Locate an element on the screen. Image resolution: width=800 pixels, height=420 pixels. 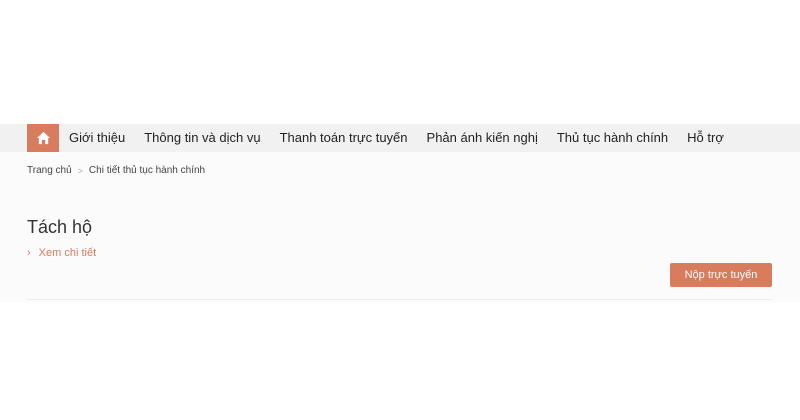
nav-item-thanh-toan: Thanh toán trực tuyến is located at coordinates (344, 138).